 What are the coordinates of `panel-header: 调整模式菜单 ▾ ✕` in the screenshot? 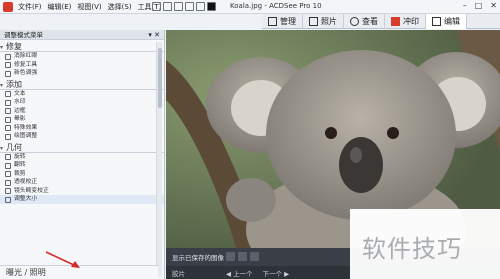 It's located at (82, 35).